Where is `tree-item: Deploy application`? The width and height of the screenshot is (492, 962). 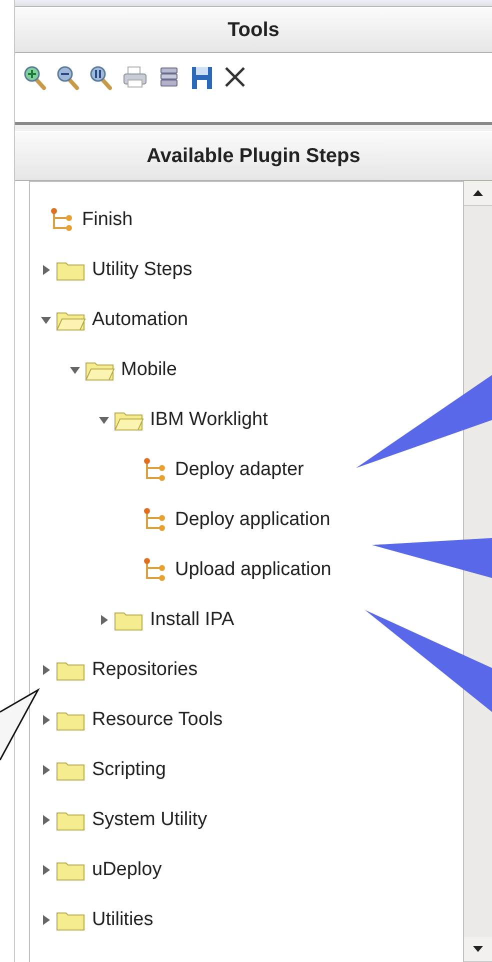 tree-item: Deploy application is located at coordinates (252, 520).